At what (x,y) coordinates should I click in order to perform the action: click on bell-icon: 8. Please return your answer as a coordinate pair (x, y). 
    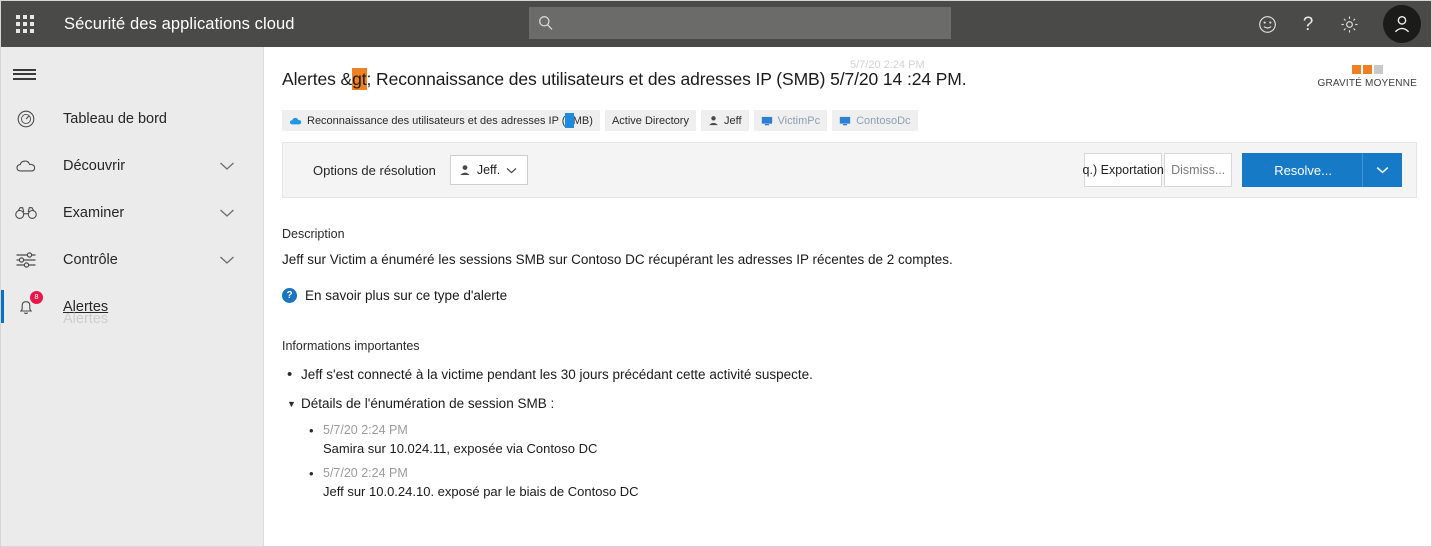
    Looking at the image, I should click on (28, 303).